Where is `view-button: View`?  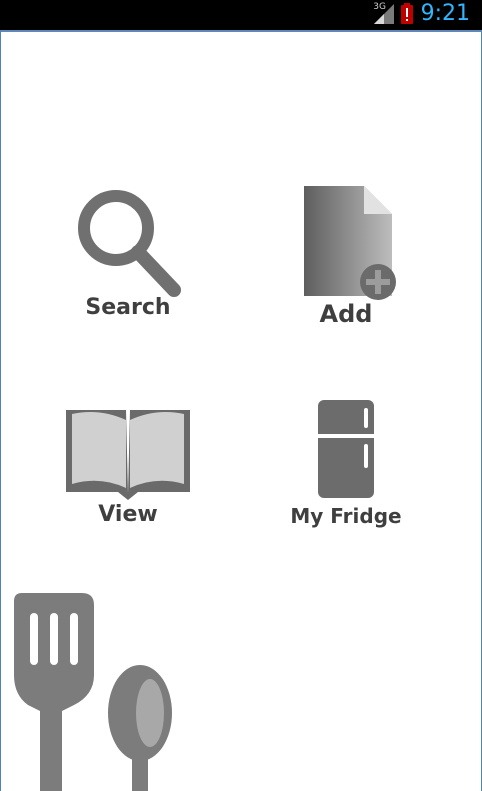 view-button: View is located at coordinates (128, 484).